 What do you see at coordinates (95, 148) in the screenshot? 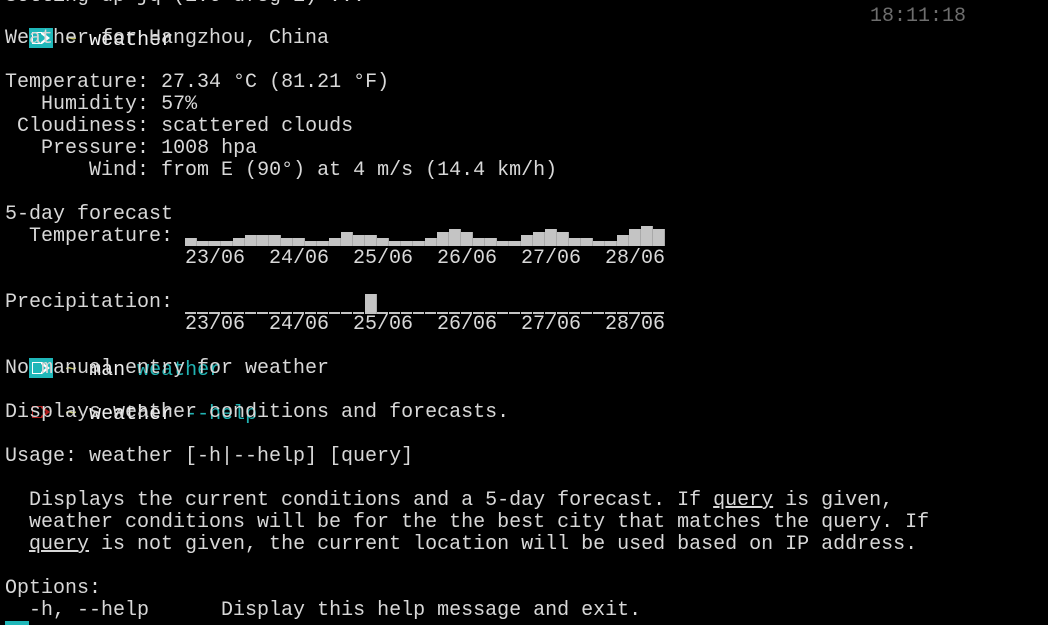
I see `label: Pressure:` at bounding box center [95, 148].